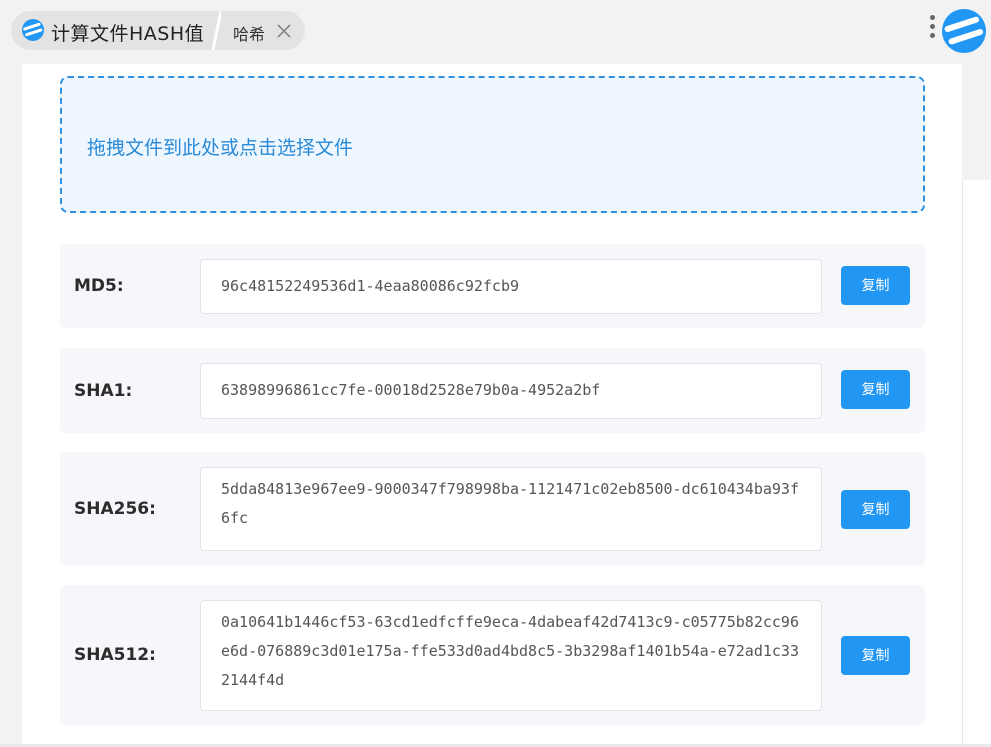 This screenshot has width=991, height=747. Describe the element at coordinates (875, 655) in the screenshot. I see `copy-button-sha512: 复制` at that location.